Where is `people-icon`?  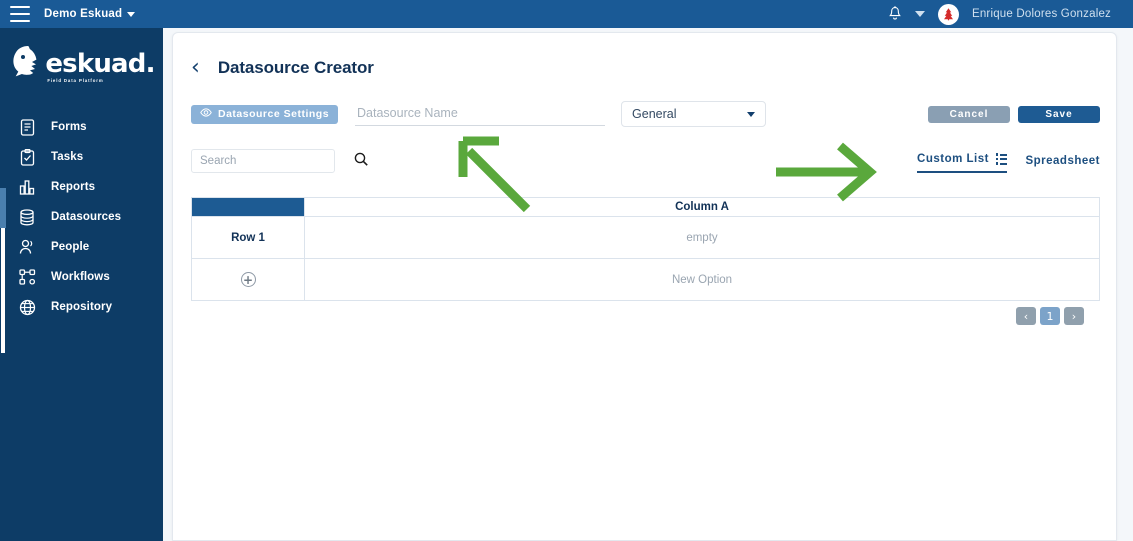
people-icon is located at coordinates (27, 247).